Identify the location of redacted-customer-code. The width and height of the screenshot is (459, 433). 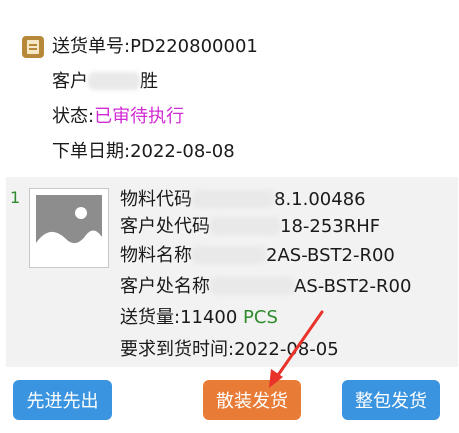
(245, 226).